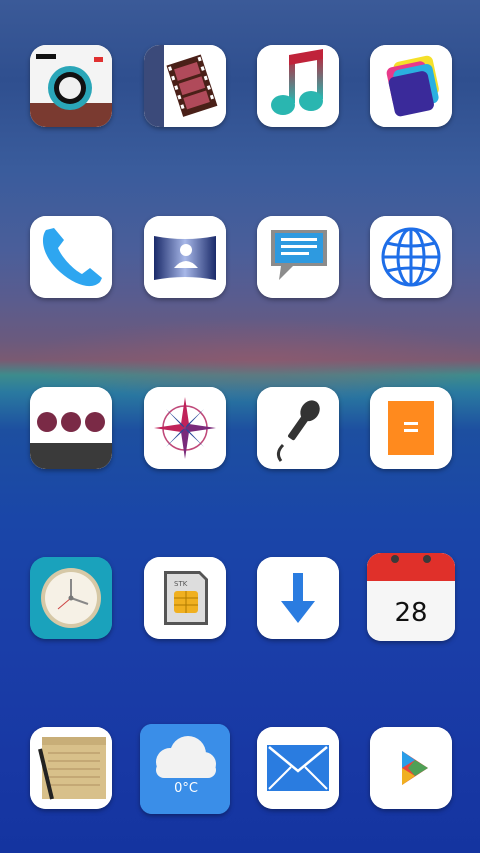 The height and width of the screenshot is (853, 480). I want to click on app-more, so click(71, 428).